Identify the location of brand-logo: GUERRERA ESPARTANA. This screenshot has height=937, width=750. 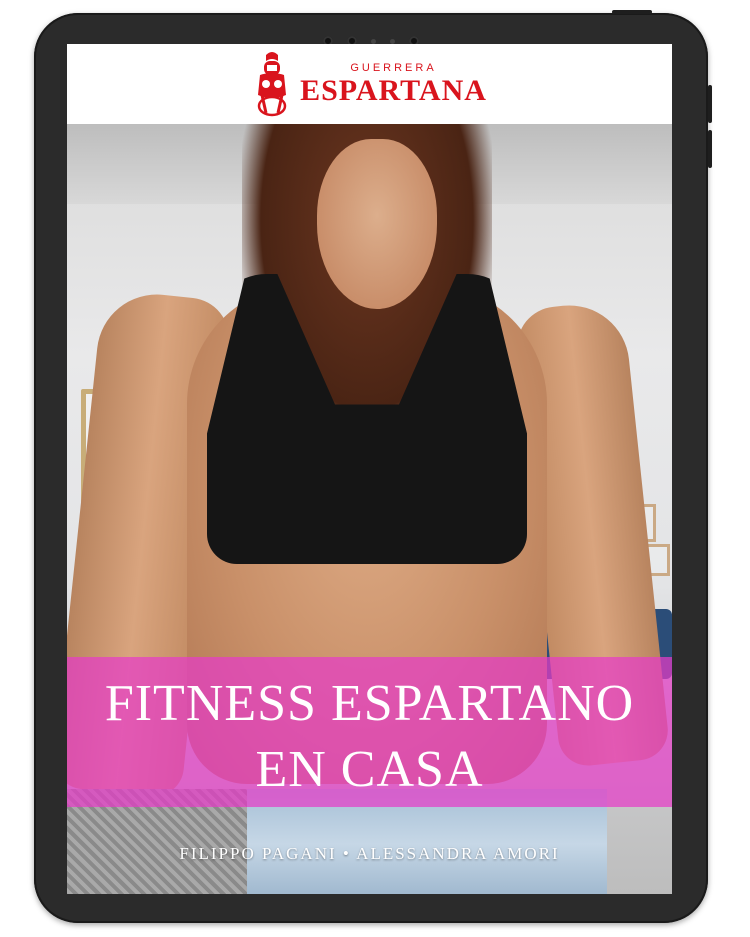
(369, 84).